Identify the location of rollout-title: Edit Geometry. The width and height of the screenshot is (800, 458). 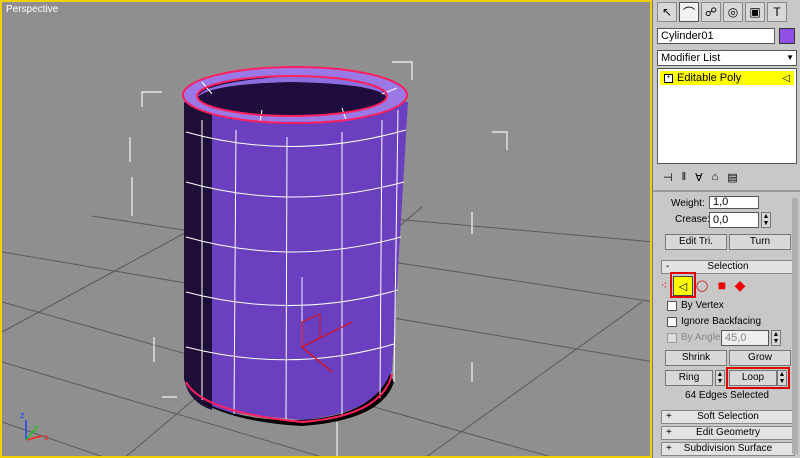
(728, 432).